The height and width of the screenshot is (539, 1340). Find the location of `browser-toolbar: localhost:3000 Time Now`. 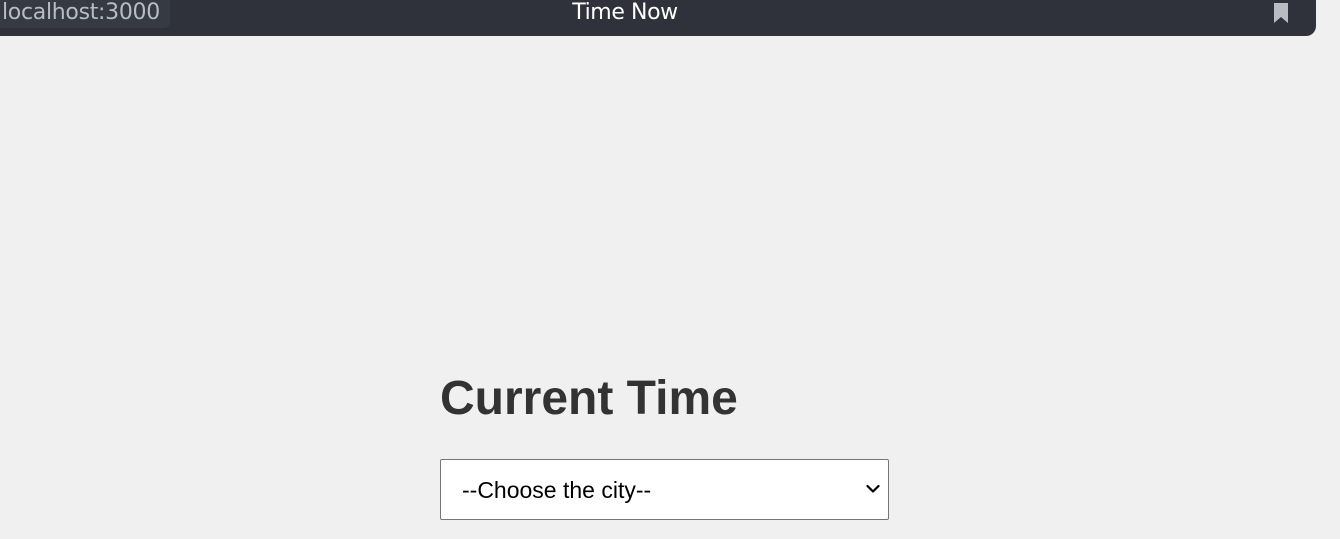

browser-toolbar: localhost:3000 Time Now is located at coordinates (670, 21).